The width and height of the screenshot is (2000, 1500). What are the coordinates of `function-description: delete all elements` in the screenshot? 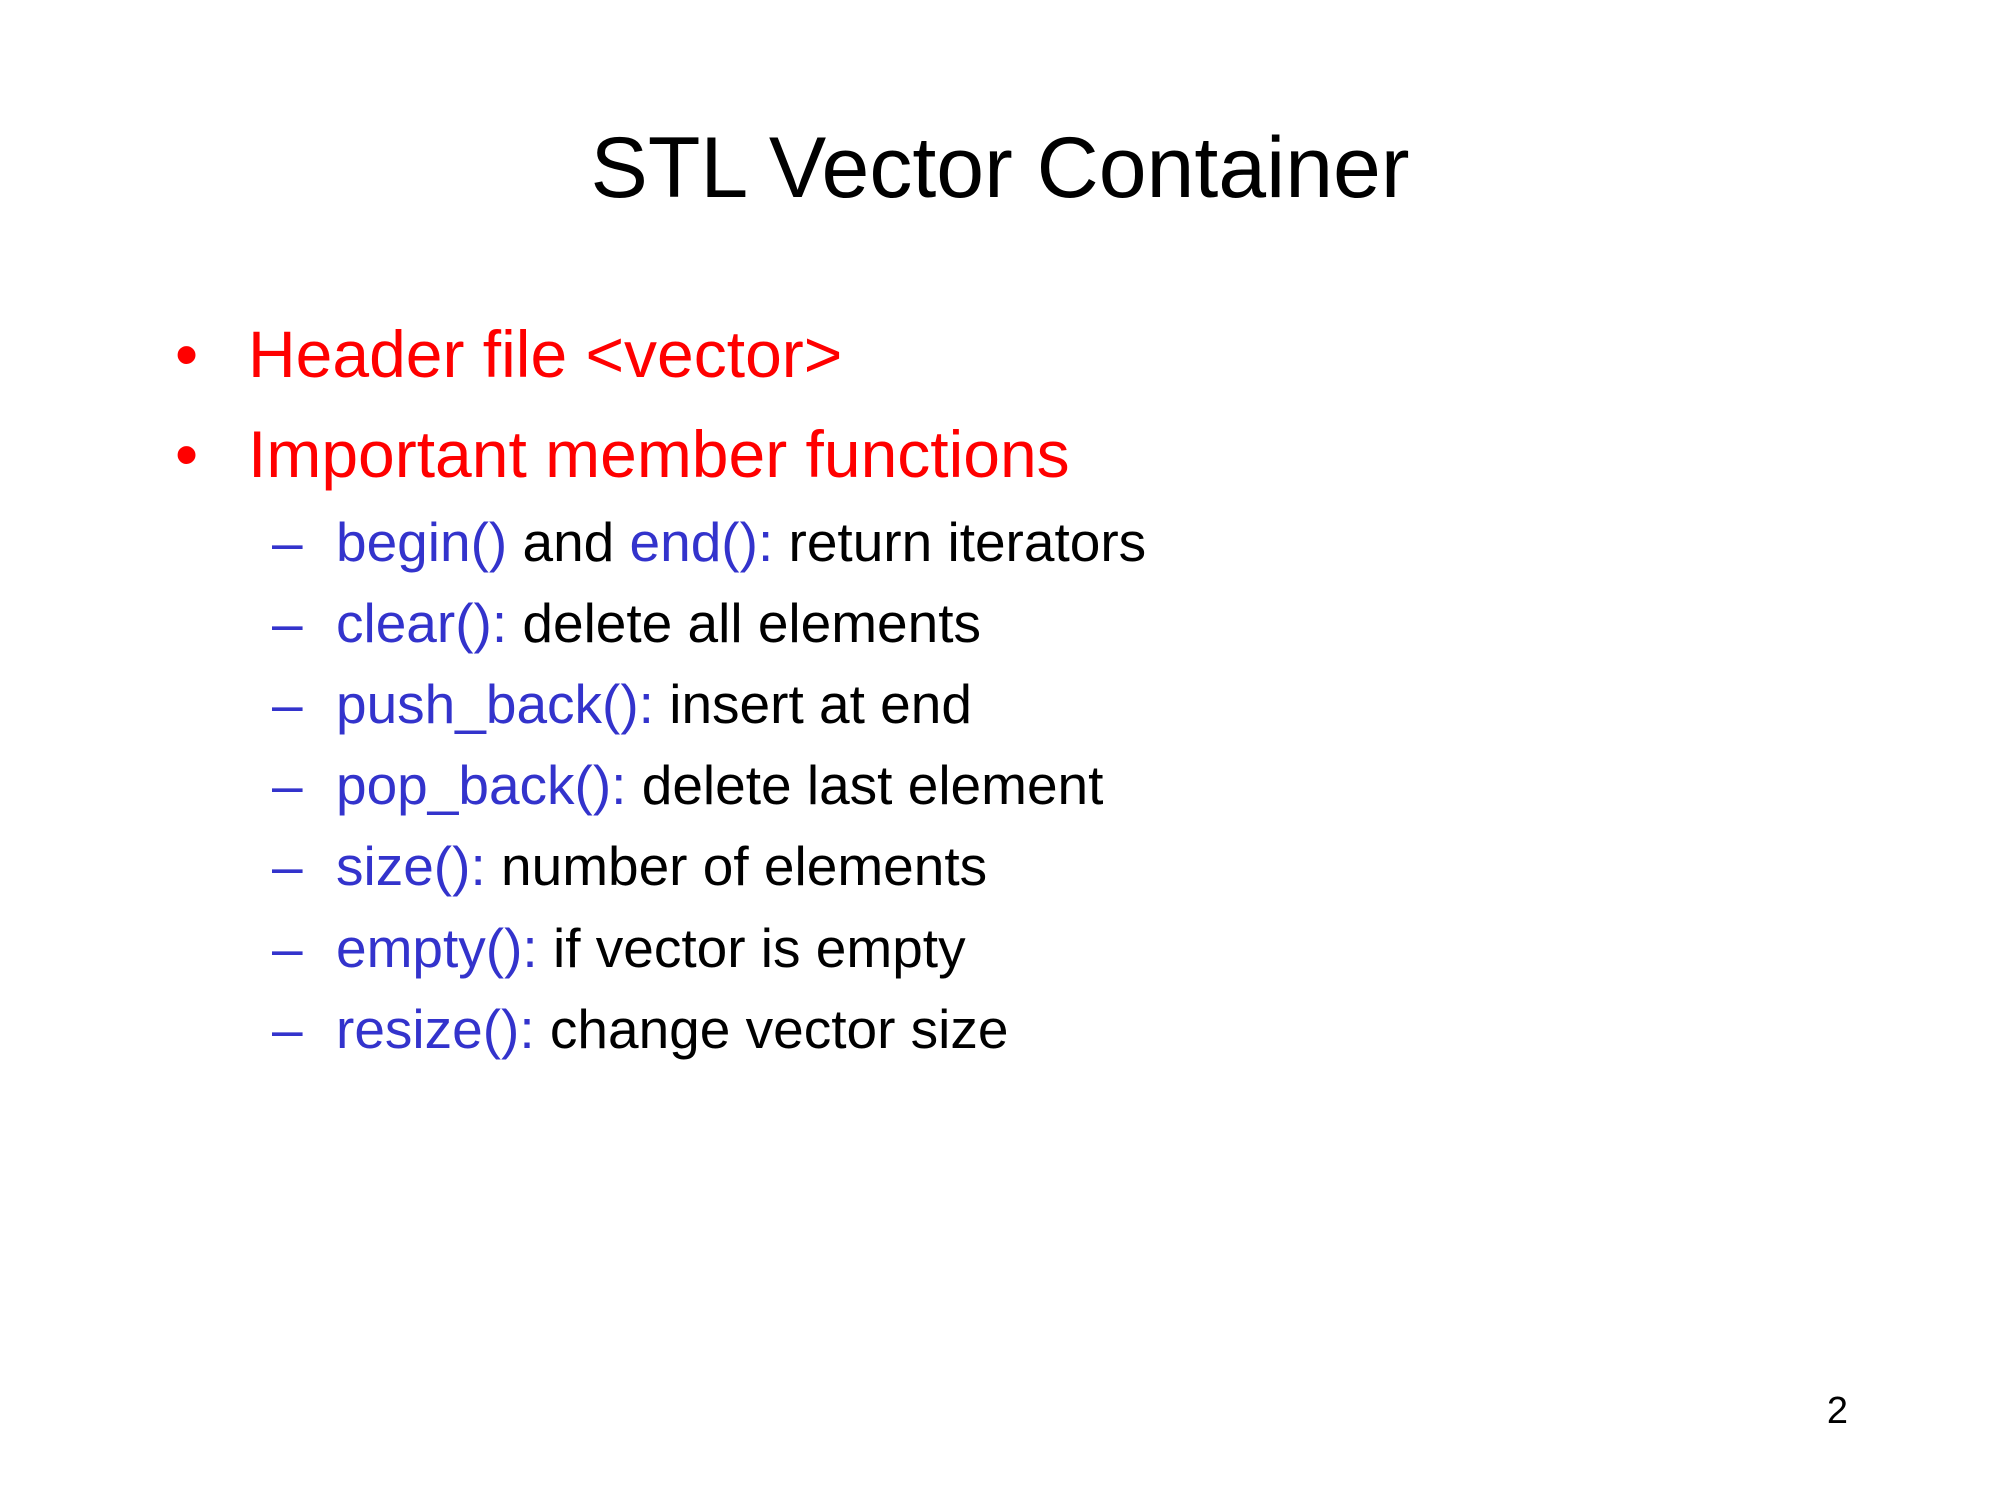 It's located at (744, 623).